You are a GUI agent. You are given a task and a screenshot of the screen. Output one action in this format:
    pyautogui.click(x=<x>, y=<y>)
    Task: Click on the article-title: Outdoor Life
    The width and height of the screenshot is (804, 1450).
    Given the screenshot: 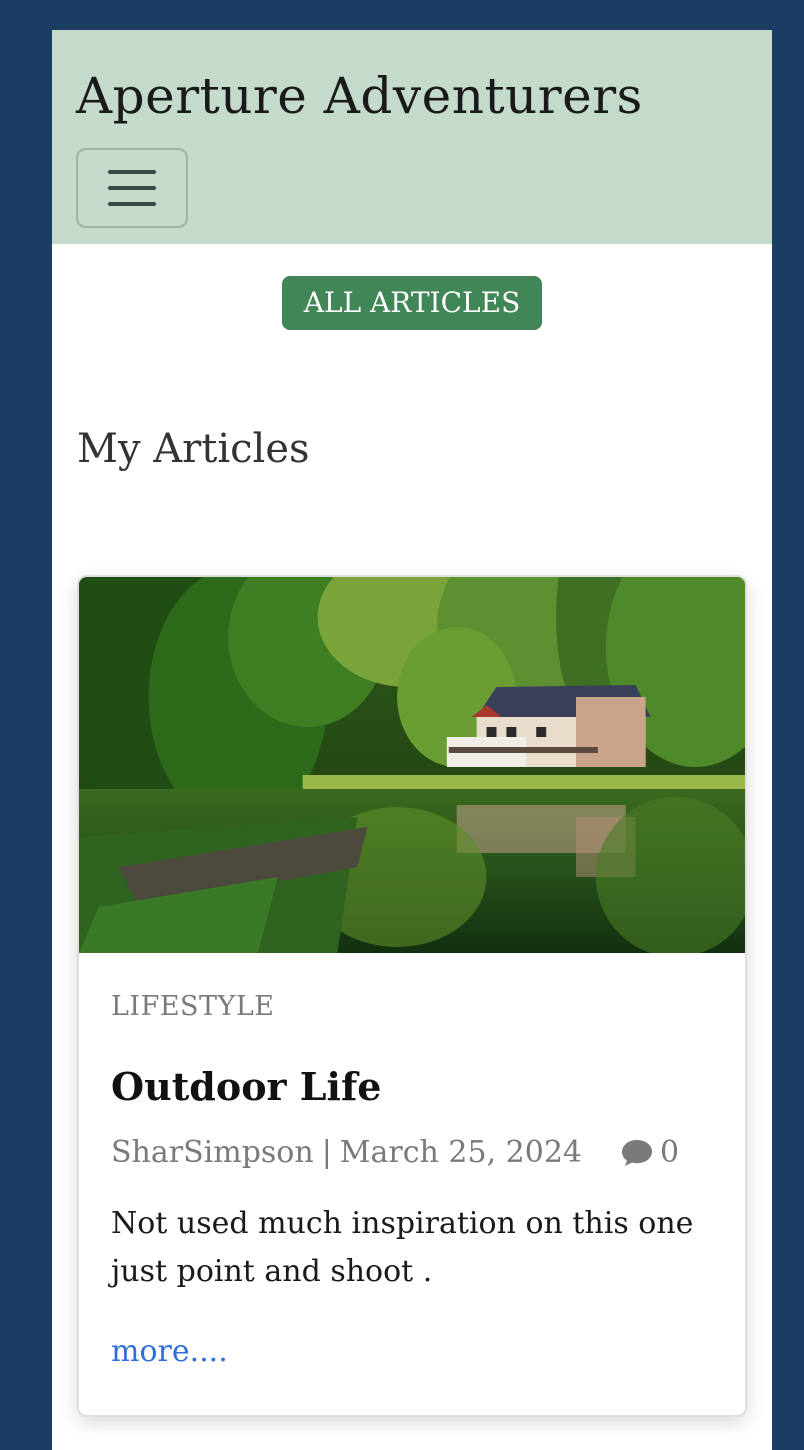 What is the action you would take?
    pyautogui.click(x=412, y=1086)
    